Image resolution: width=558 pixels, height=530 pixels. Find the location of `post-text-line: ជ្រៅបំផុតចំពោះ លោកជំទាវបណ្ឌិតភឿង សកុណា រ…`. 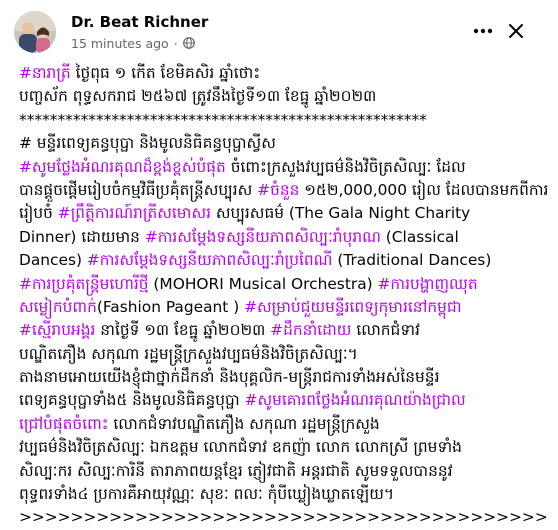

post-text-line: ជ្រៅបំផុតចំពោះ លោកជំទាវបណ្ឌិតភឿង សកុណា រ… is located at coordinates (284, 424).